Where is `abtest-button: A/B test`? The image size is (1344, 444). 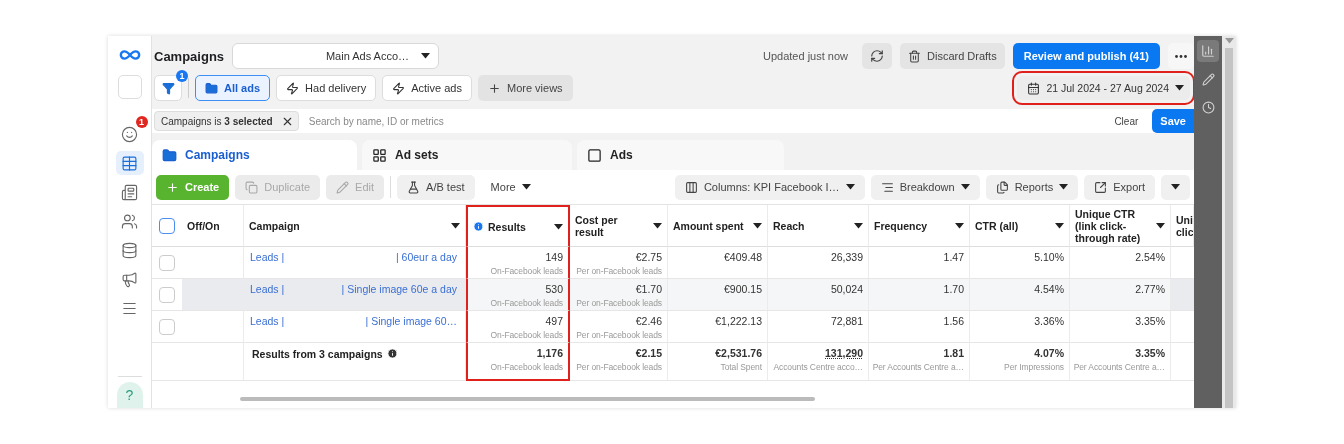
abtest-button: A/B test is located at coordinates (436, 187).